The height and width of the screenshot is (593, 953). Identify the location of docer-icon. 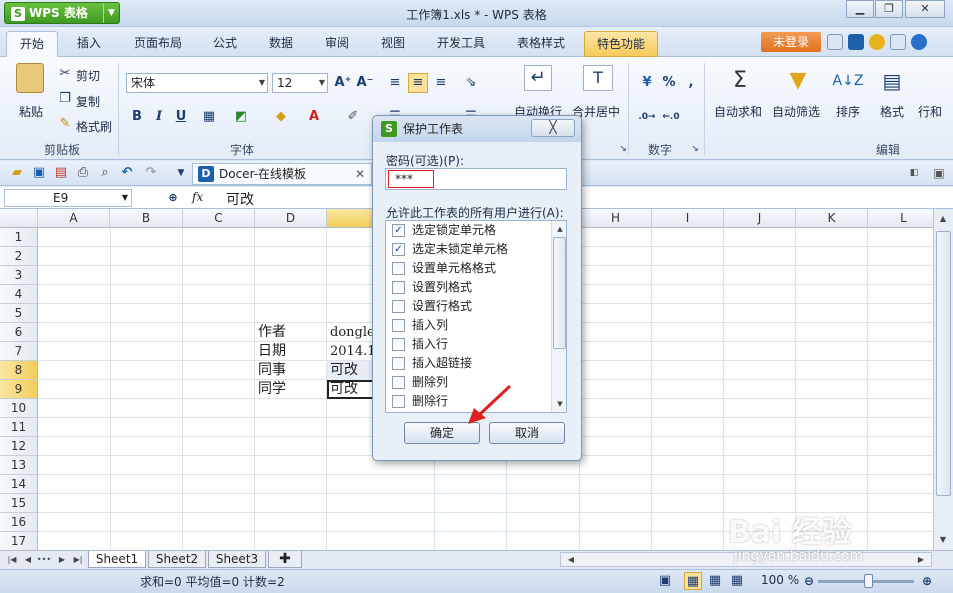
(856, 42).